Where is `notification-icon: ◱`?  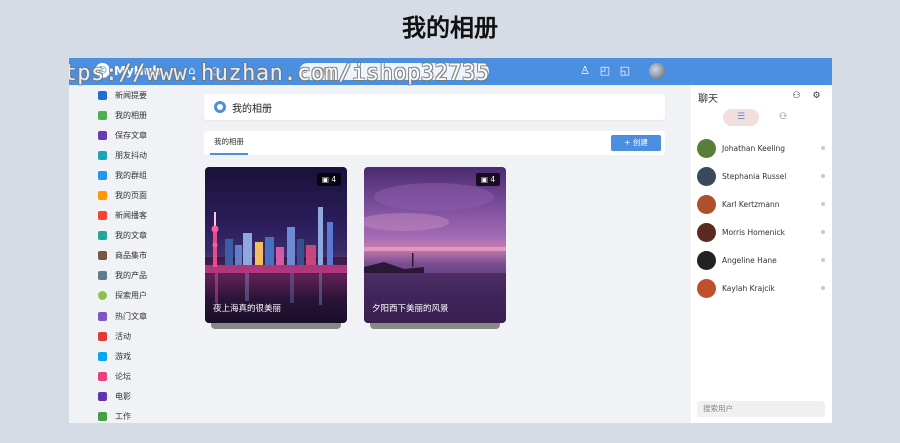
notification-icon: ◱ is located at coordinates (625, 71).